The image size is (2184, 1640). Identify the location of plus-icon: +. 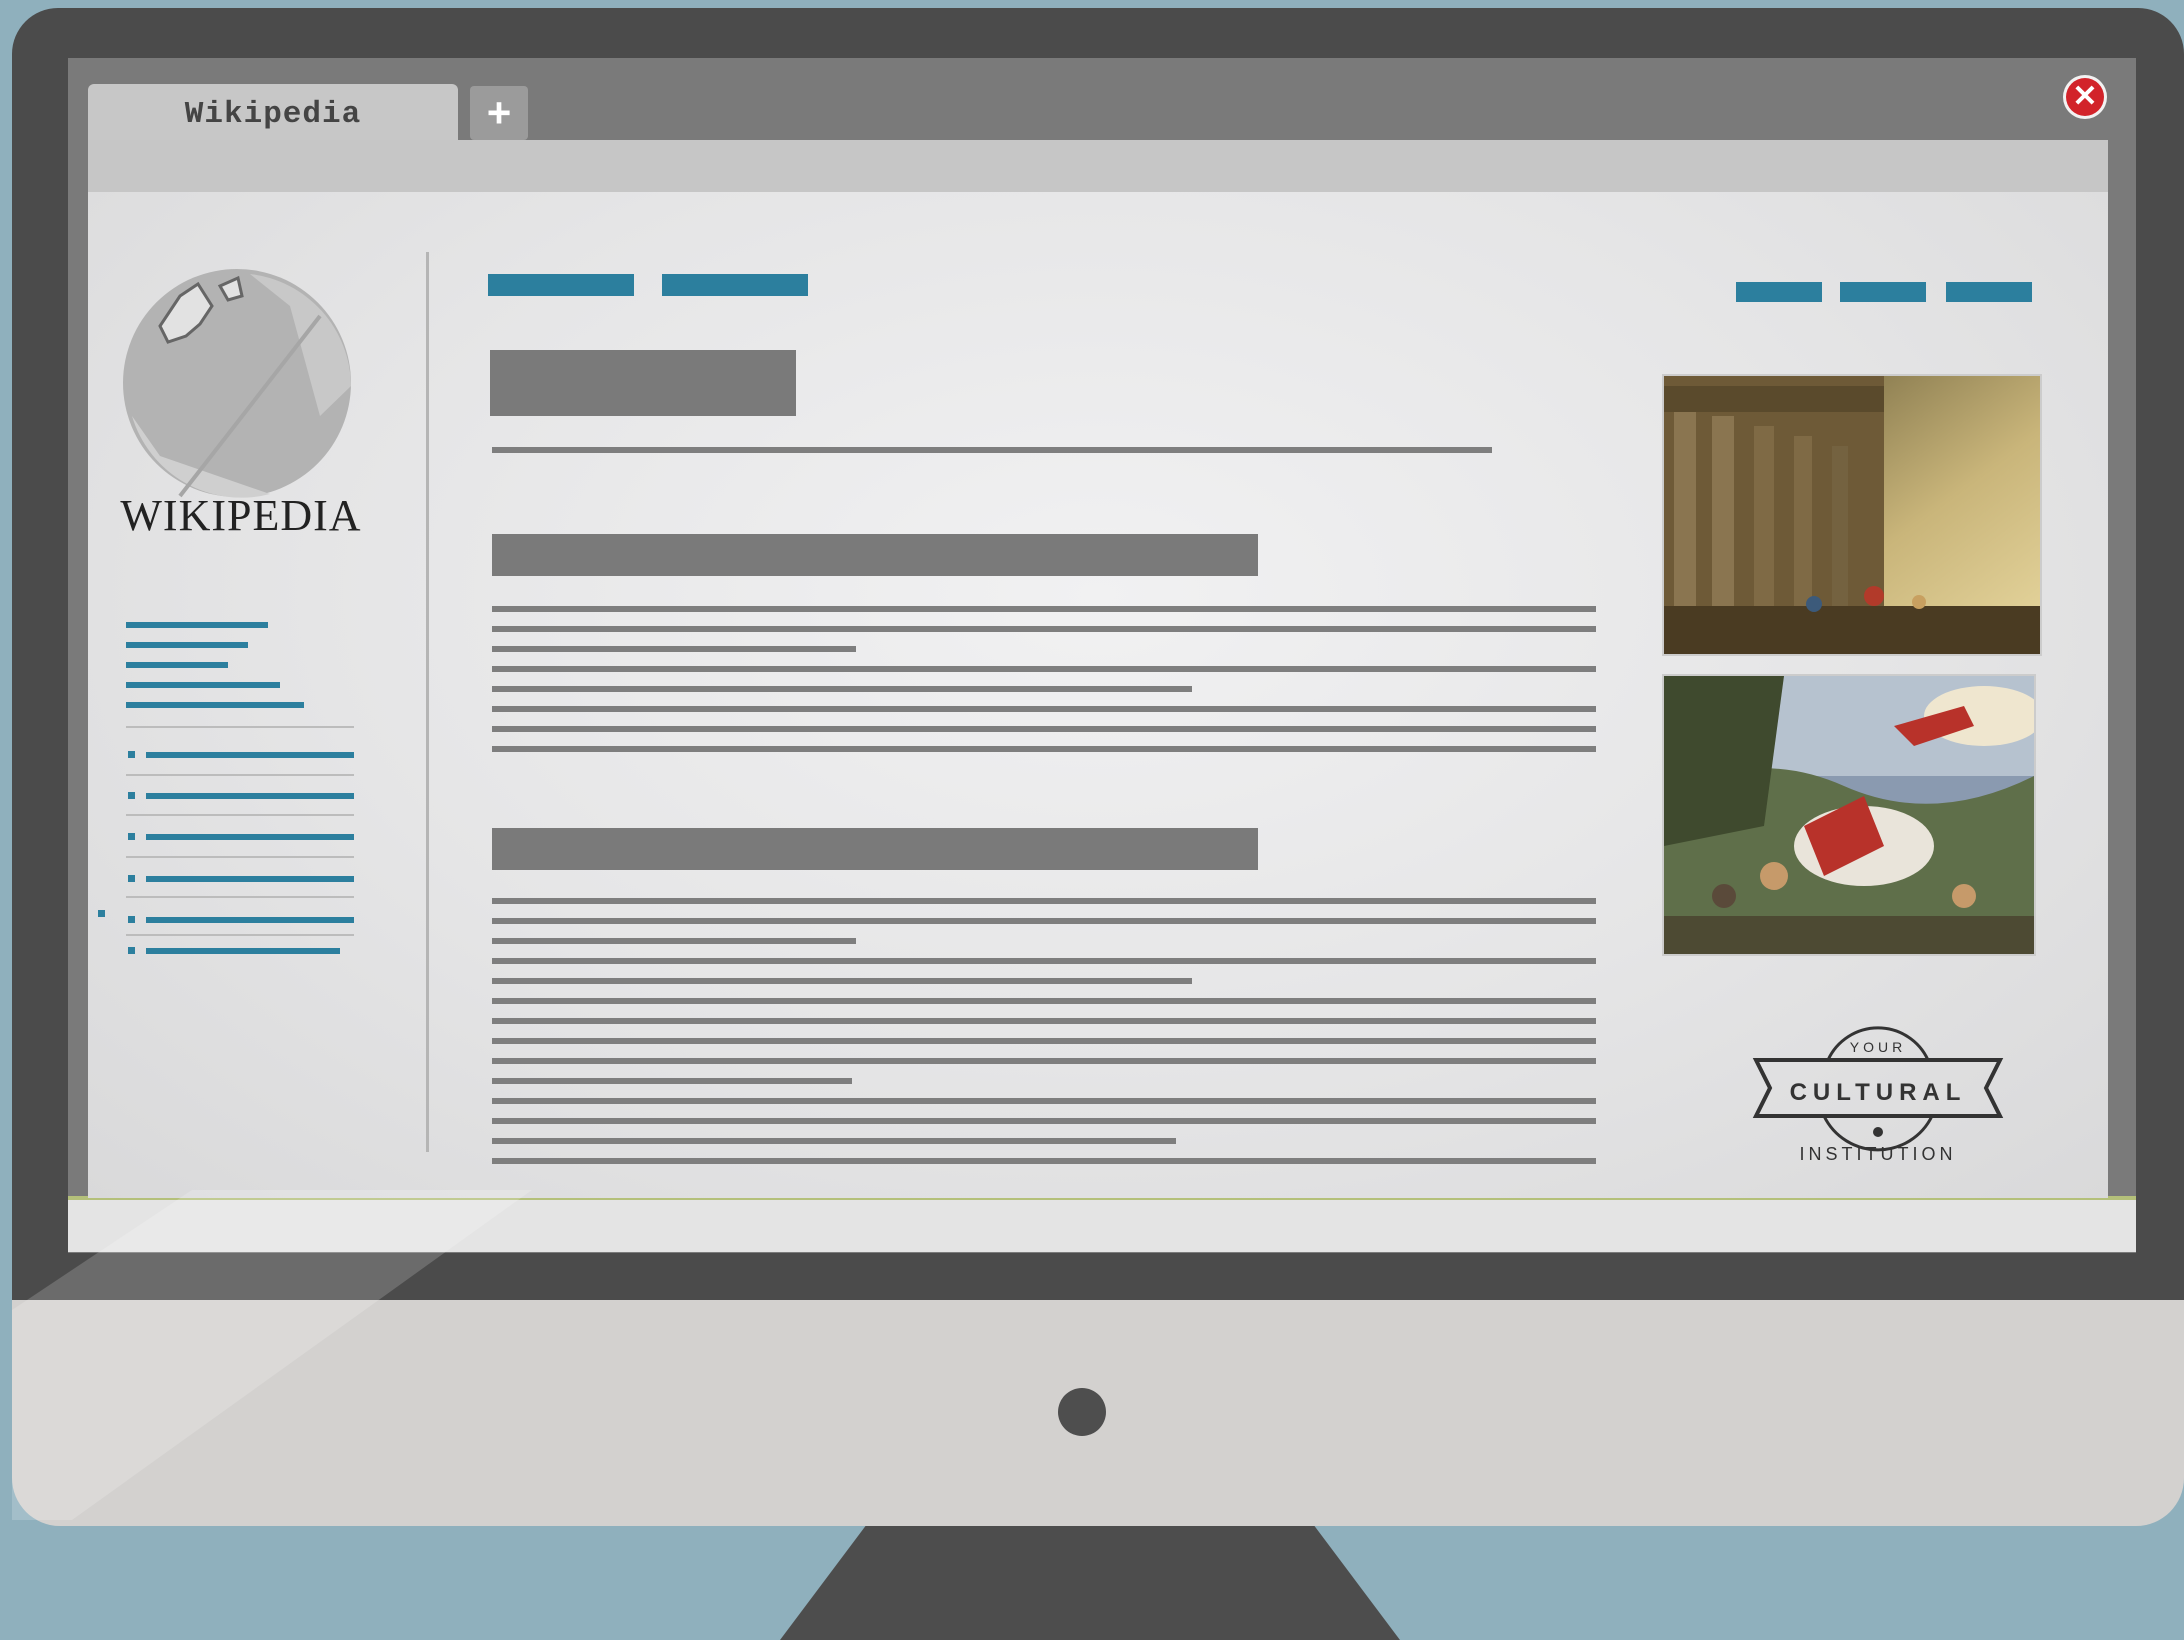
(499, 112).